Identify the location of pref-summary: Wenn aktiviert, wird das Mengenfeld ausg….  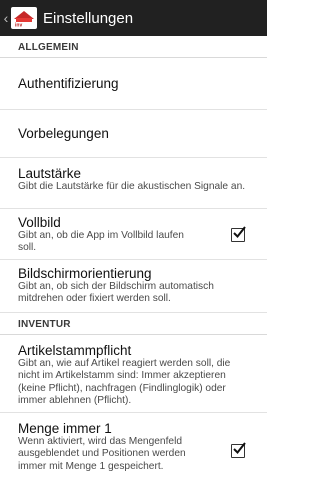
(102, 454).